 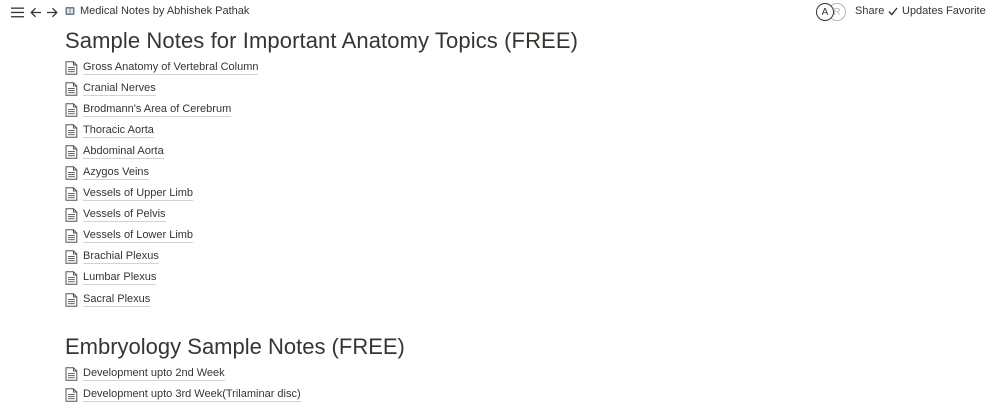 What do you see at coordinates (121, 257) in the screenshot?
I see `page-link: Brachial Plexus` at bounding box center [121, 257].